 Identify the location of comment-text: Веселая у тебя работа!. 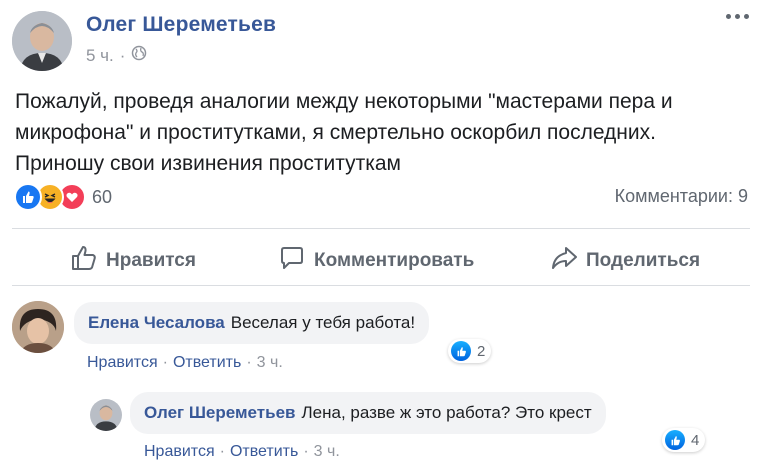
(323, 322).